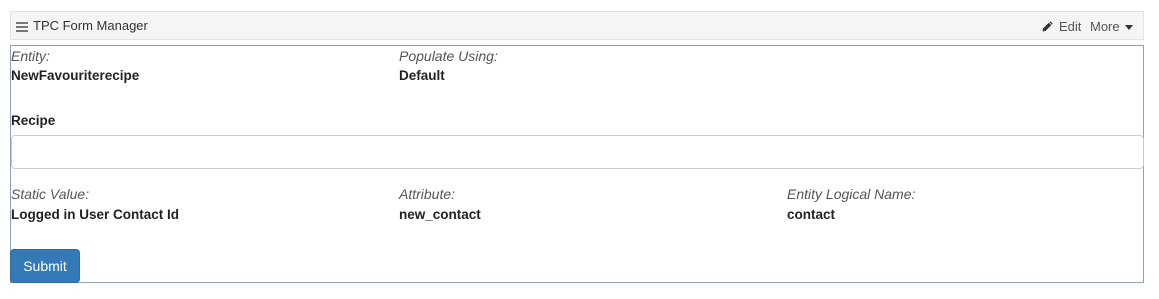 This screenshot has height=299, width=1159. Describe the element at coordinates (22, 27) in the screenshot. I see `hamburger-menu-icon` at that location.